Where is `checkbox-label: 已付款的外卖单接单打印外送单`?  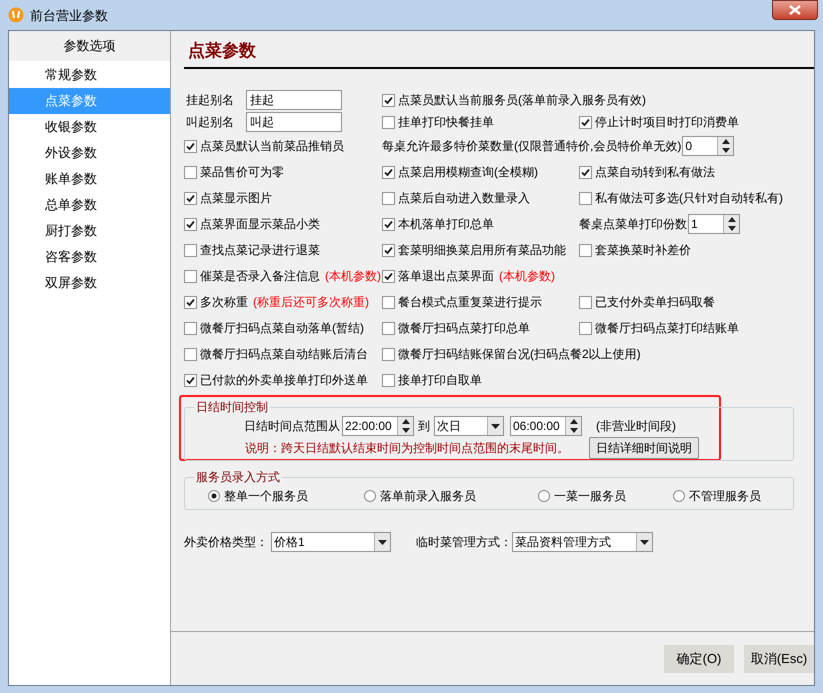
checkbox-label: 已付款的外卖单接单打印外送单 is located at coordinates (284, 380).